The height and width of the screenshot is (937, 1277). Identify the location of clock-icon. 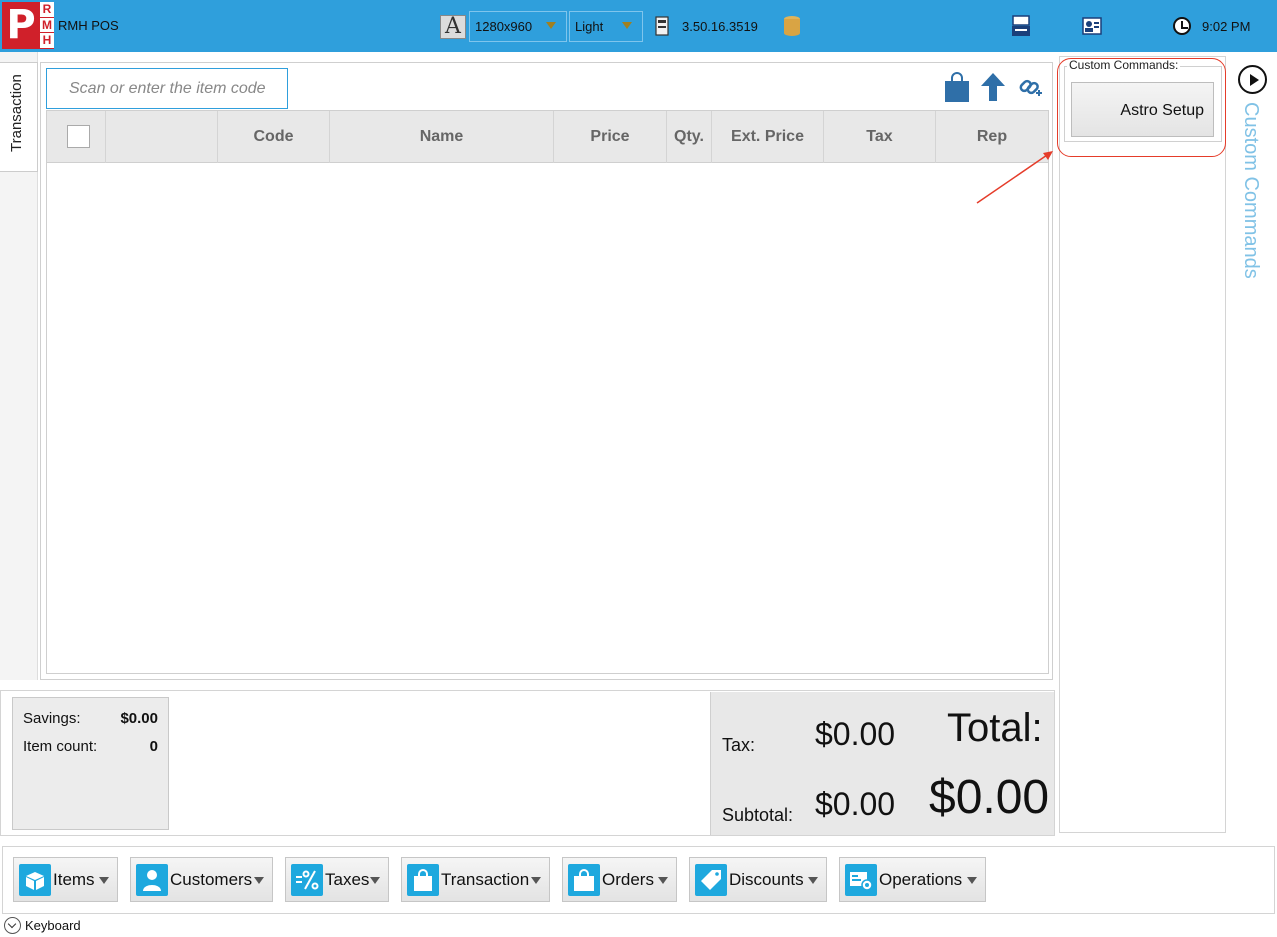
(1182, 26).